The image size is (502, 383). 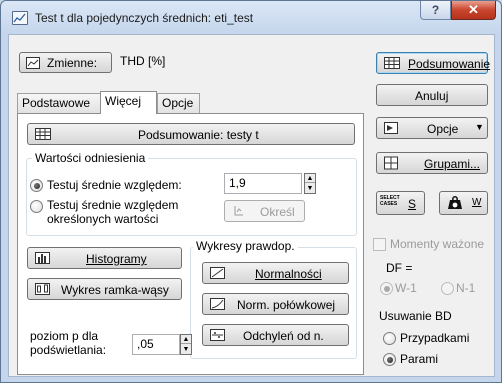 I want to click on test-against-value-radio, so click(x=36, y=185).